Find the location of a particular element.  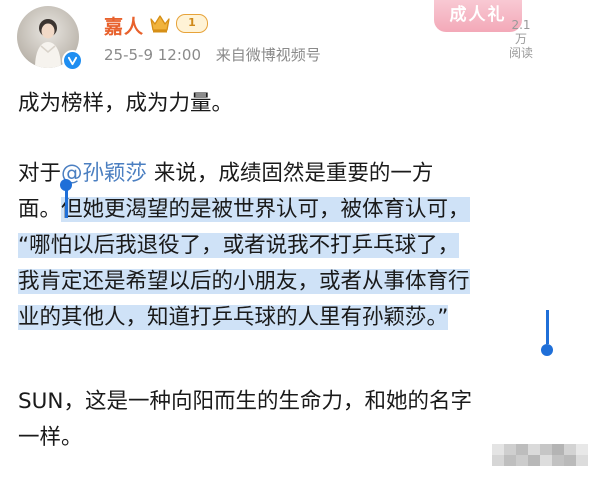

post-source: 来自微博视频号 is located at coordinates (268, 55).